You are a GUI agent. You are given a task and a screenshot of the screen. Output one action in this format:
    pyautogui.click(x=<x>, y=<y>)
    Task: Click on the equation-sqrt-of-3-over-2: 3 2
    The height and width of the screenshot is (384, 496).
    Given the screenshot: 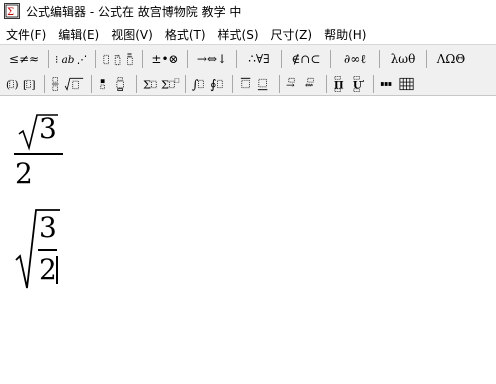 What is the action you would take?
    pyautogui.click(x=42, y=250)
    